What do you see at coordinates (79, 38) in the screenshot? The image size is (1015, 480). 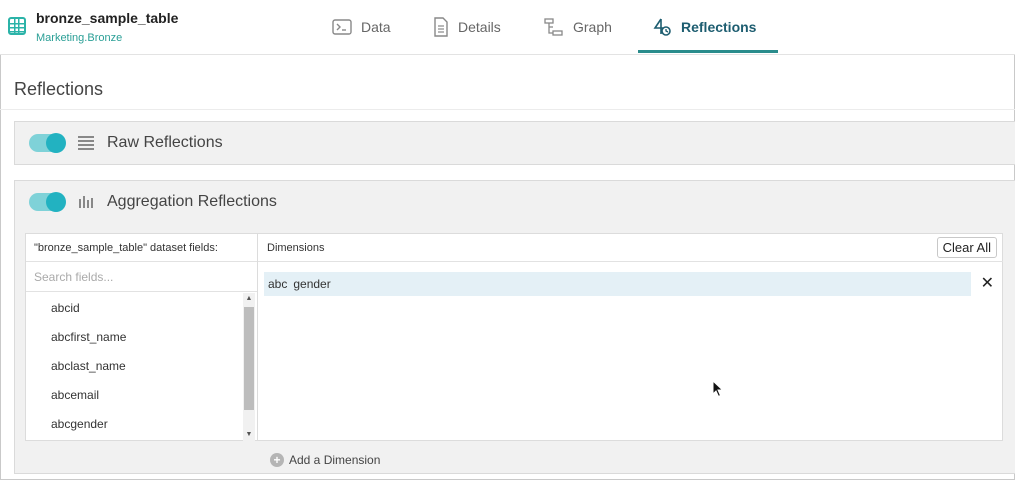 I see `dataset-path: Marketing.Bronze` at bounding box center [79, 38].